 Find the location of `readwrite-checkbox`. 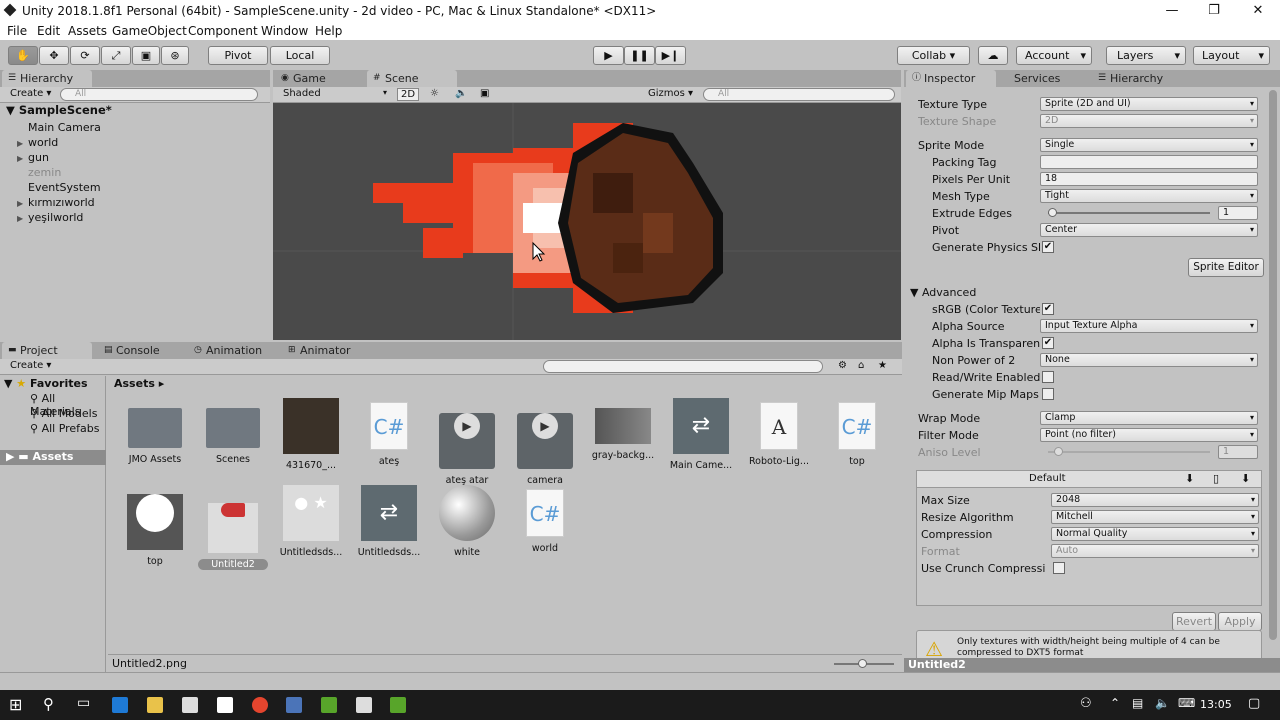

readwrite-checkbox is located at coordinates (1048, 377).